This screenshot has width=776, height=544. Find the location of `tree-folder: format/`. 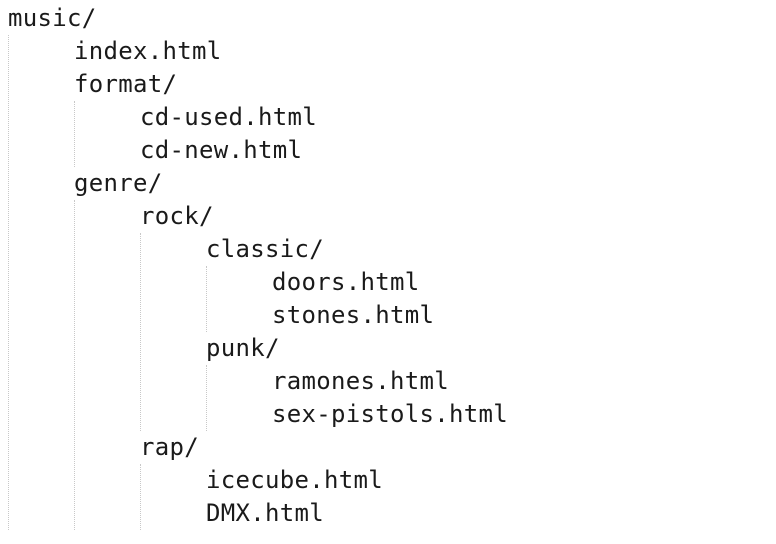

tree-folder: format/ is located at coordinates (126, 84).